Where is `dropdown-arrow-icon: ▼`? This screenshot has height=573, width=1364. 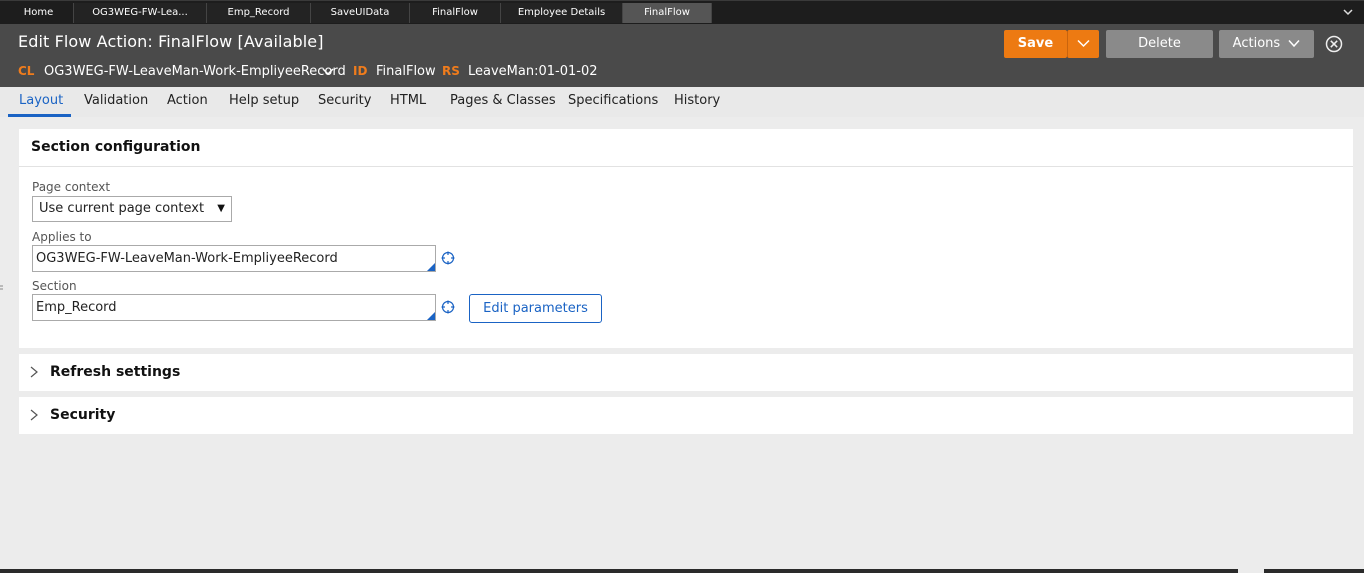
dropdown-arrow-icon: ▼ is located at coordinates (221, 208).